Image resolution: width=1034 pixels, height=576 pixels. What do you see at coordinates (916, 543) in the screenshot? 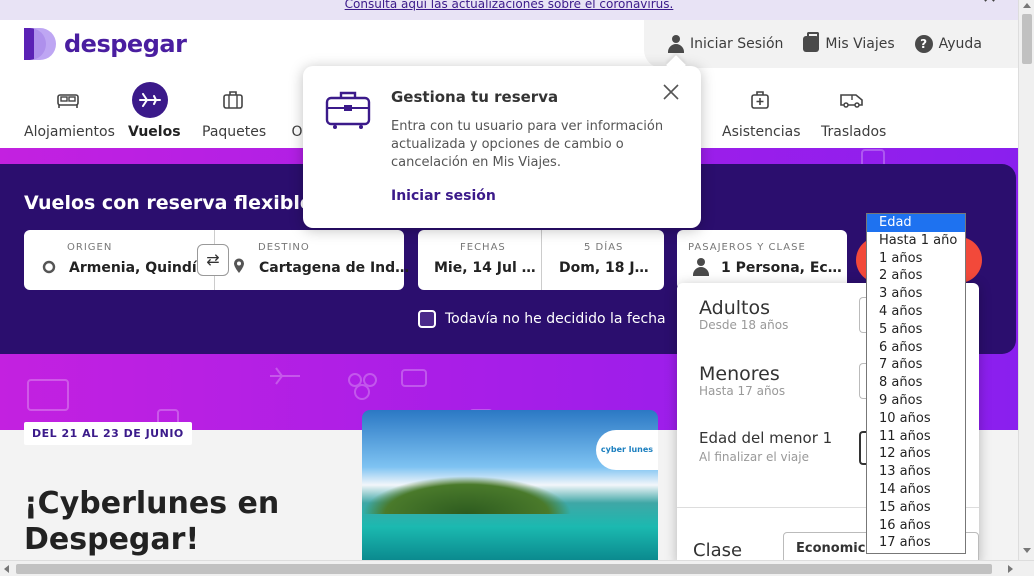
I see `age-option: 17 años` at bounding box center [916, 543].